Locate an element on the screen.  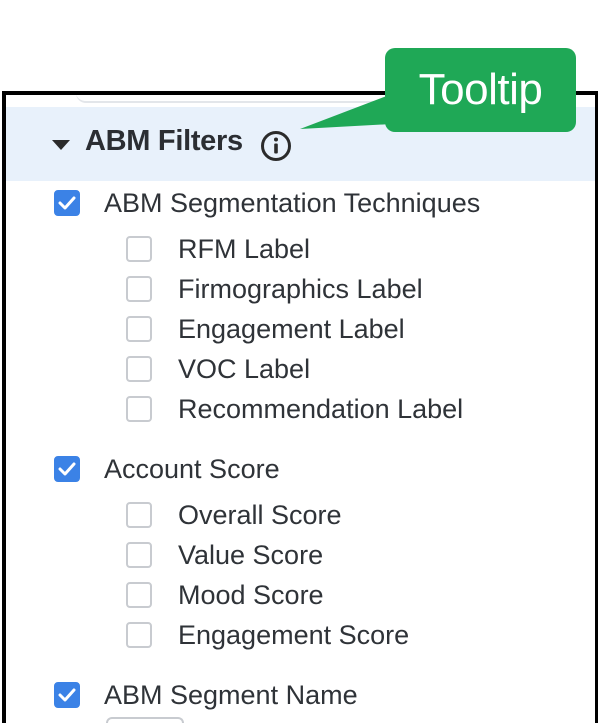
tooltip: Tooltip is located at coordinates (480, 90).